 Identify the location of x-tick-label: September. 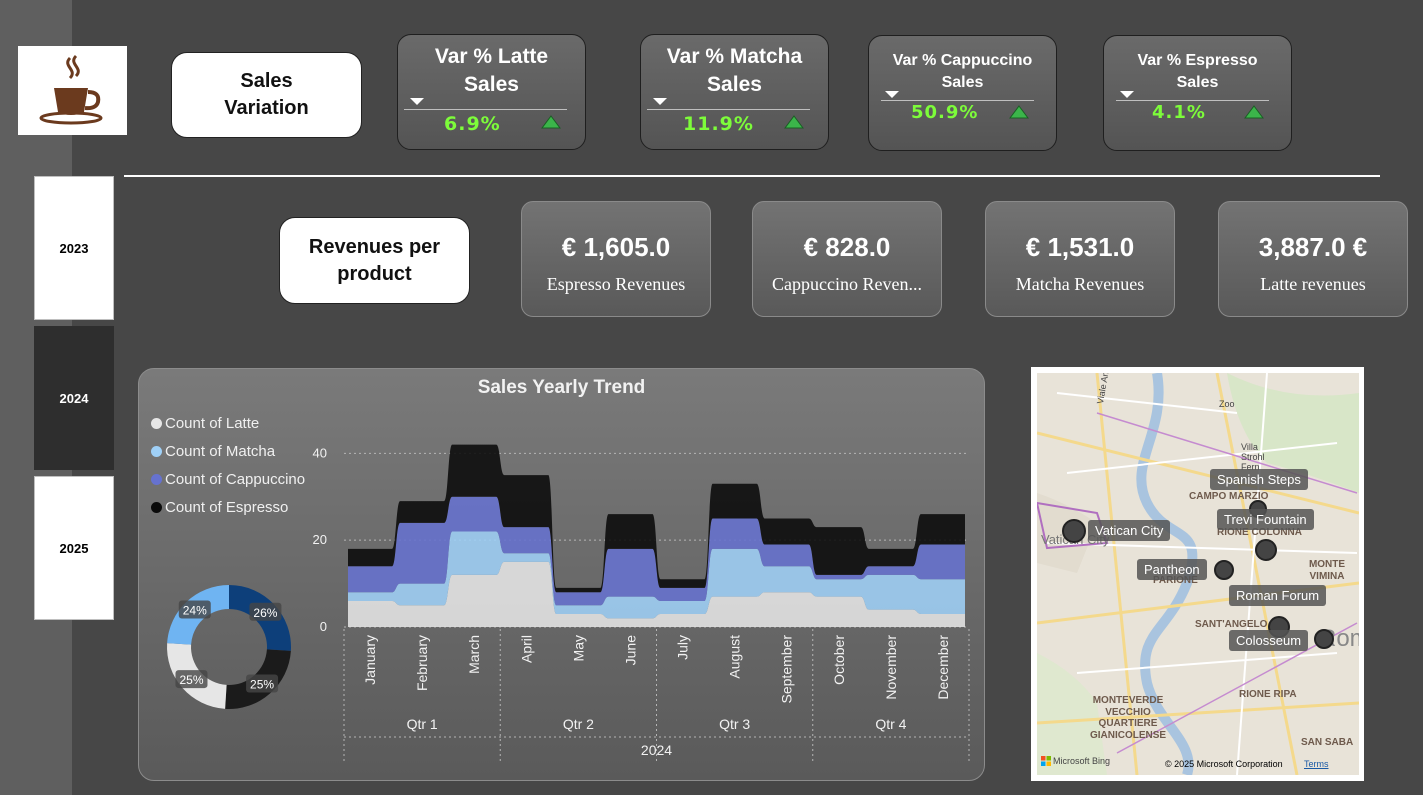
(787, 669).